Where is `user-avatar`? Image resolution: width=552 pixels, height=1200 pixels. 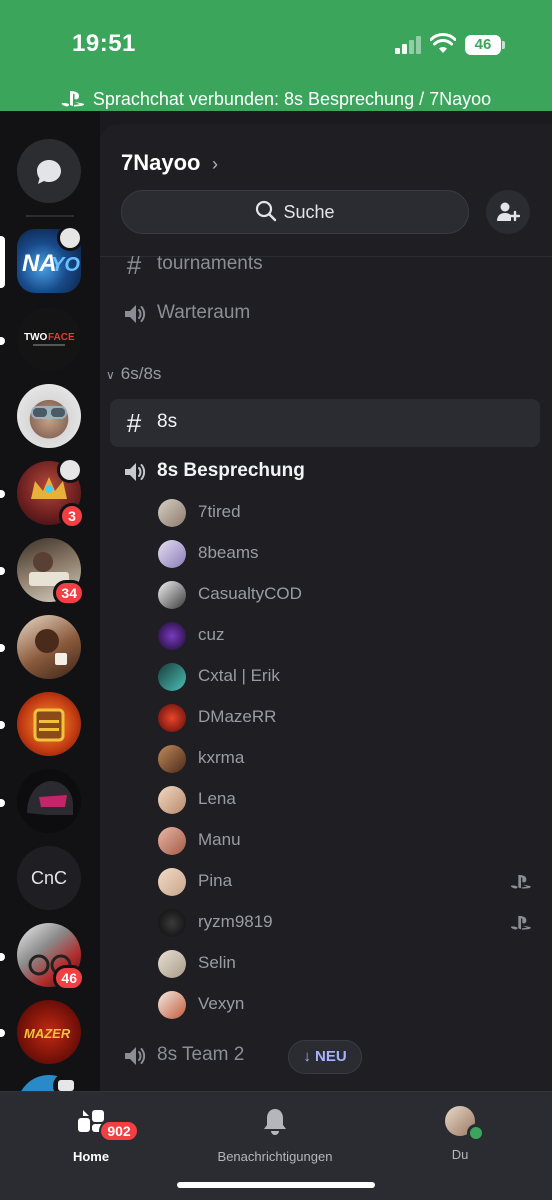 user-avatar is located at coordinates (465, 1124).